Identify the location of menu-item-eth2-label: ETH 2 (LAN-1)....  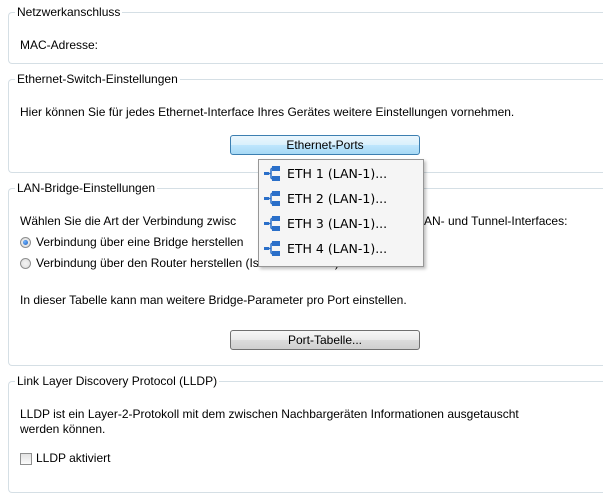
(337, 198).